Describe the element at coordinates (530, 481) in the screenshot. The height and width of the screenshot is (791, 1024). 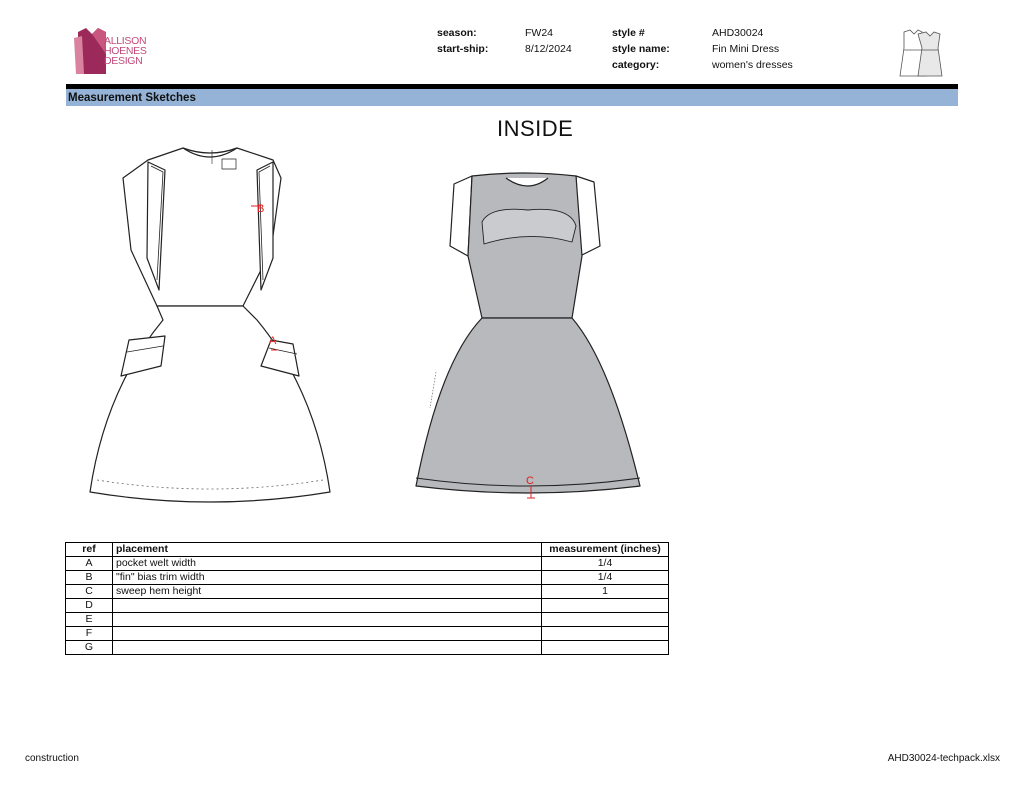
I see `marker-c: C` at that location.